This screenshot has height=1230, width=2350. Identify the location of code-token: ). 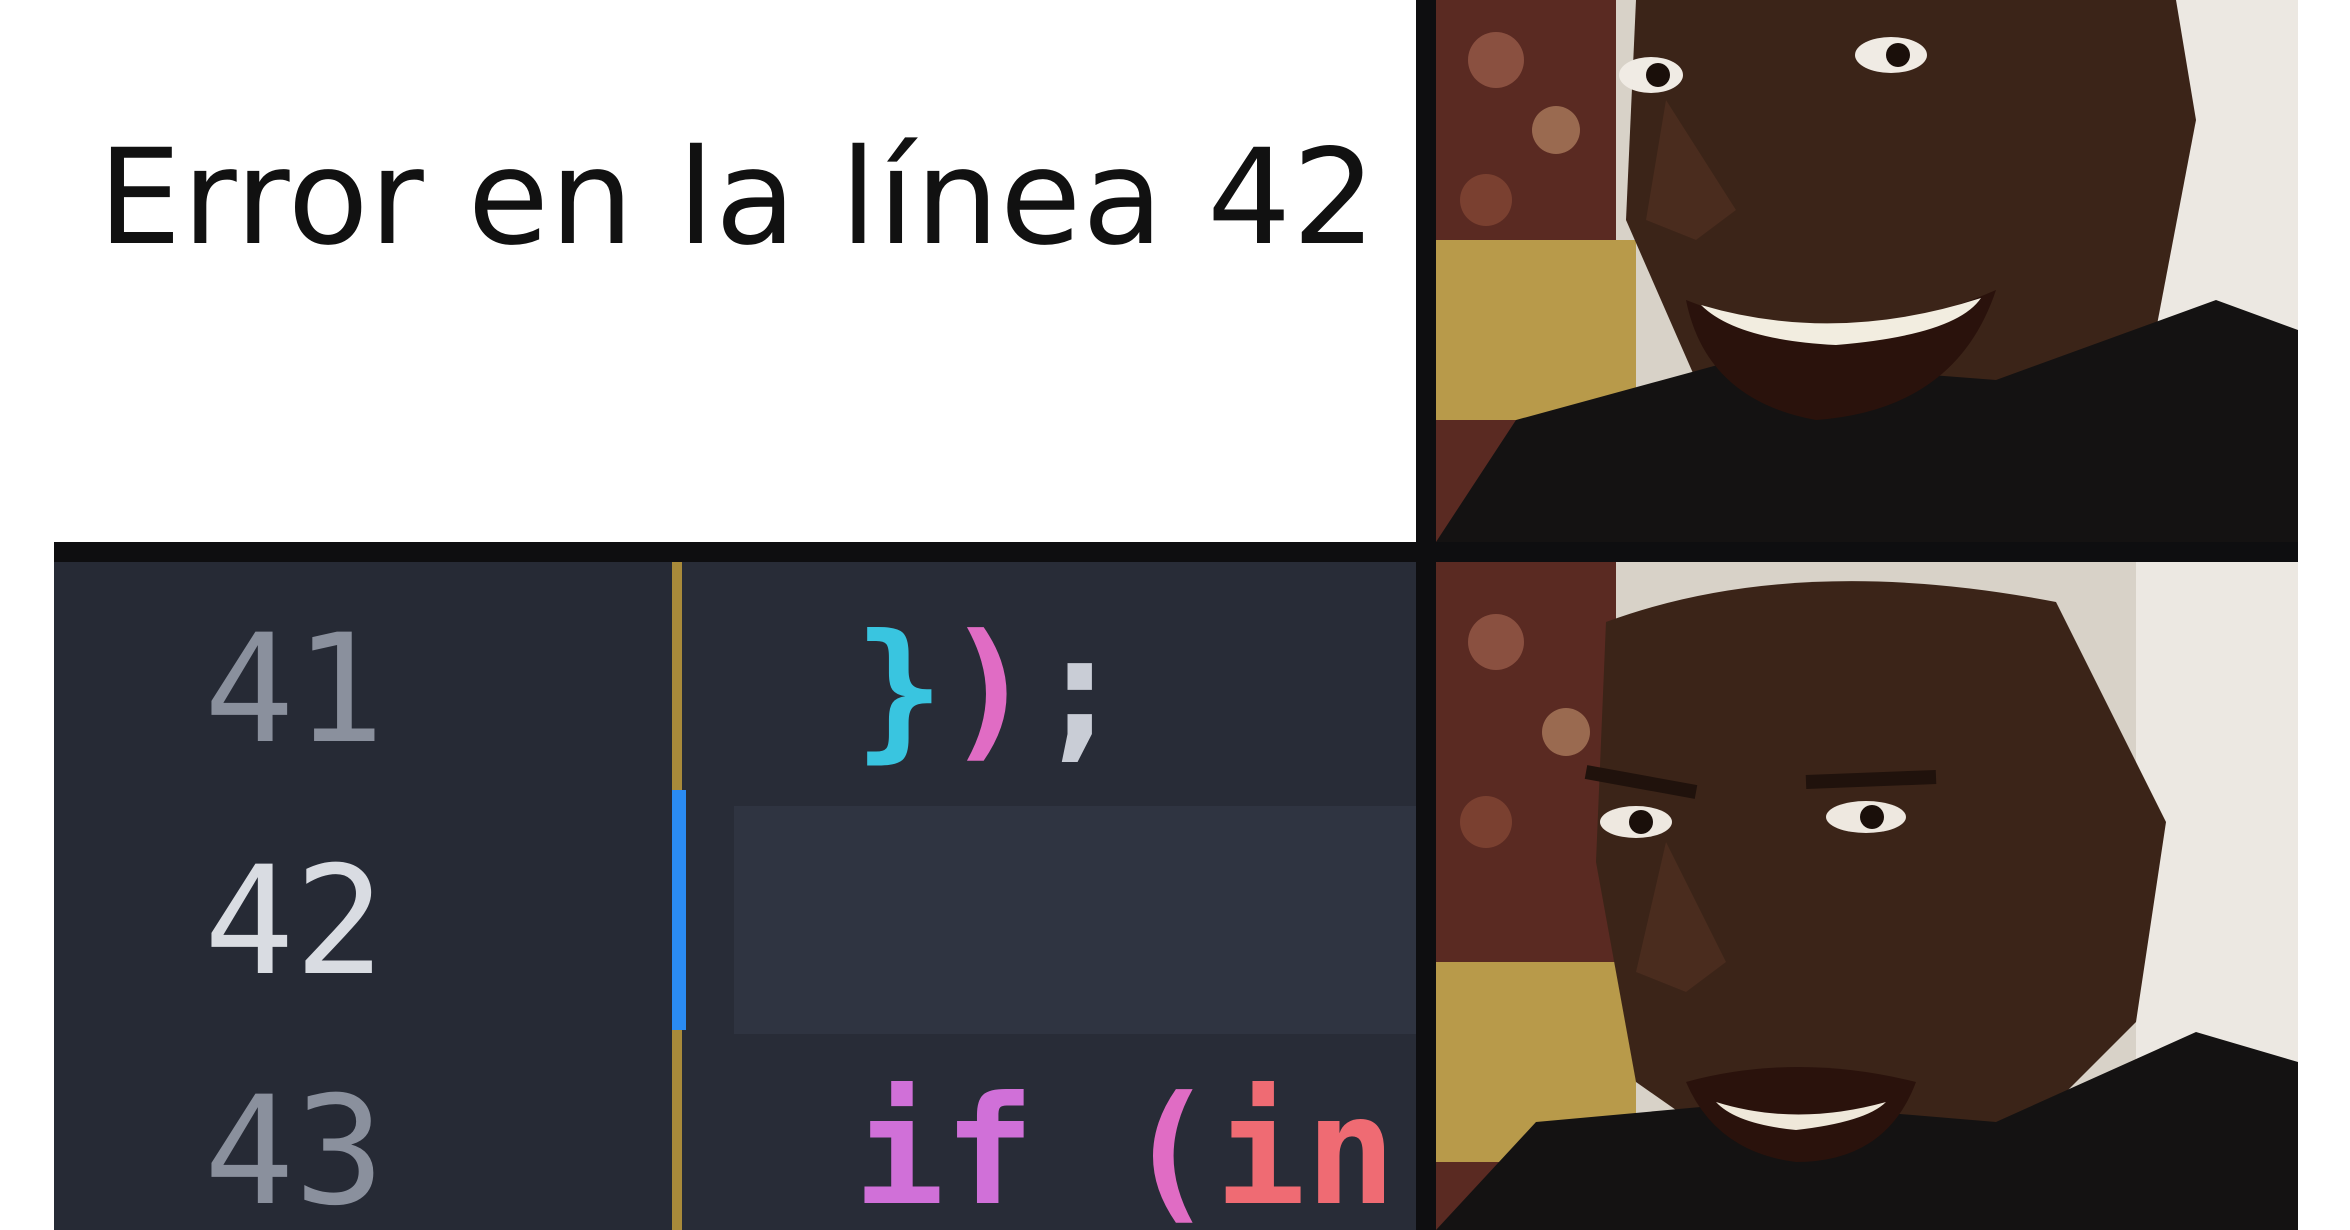
(989, 690).